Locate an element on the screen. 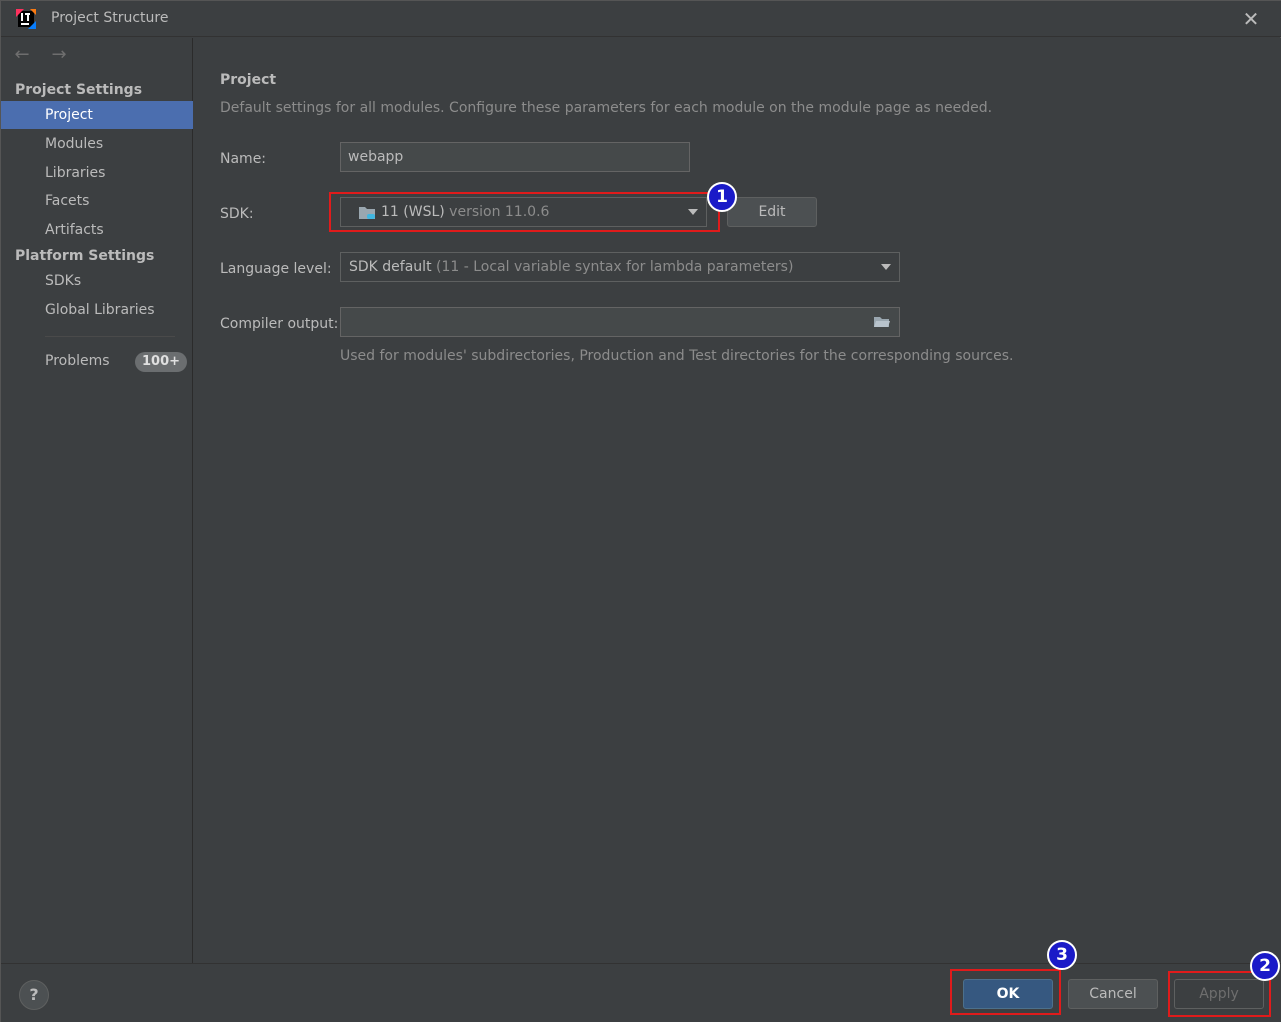 The width and height of the screenshot is (1281, 1022). nav-arrows: ← → is located at coordinates (45, 55).